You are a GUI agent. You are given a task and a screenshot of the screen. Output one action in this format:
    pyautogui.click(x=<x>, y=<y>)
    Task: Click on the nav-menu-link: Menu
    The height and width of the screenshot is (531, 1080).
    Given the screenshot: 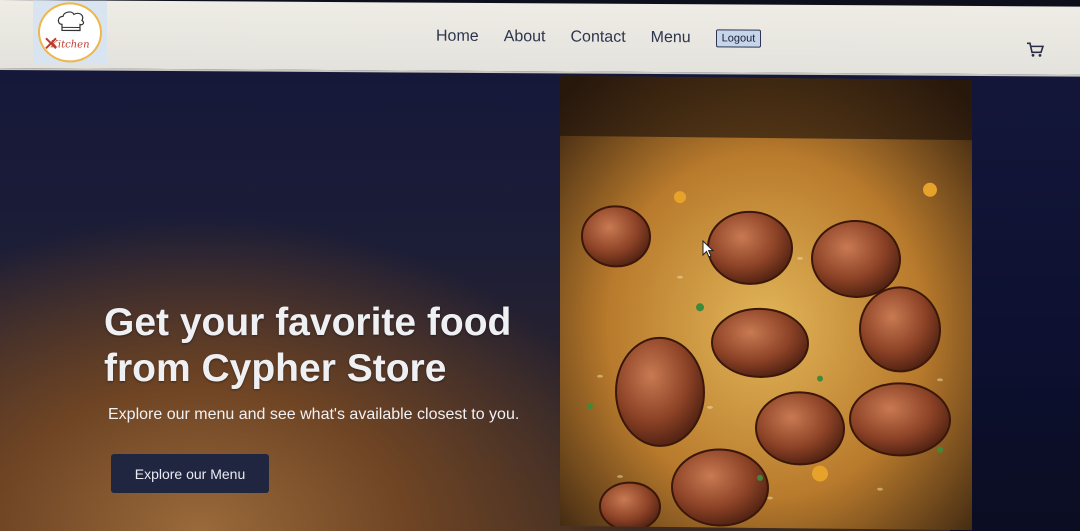 What is the action you would take?
    pyautogui.click(x=671, y=38)
    